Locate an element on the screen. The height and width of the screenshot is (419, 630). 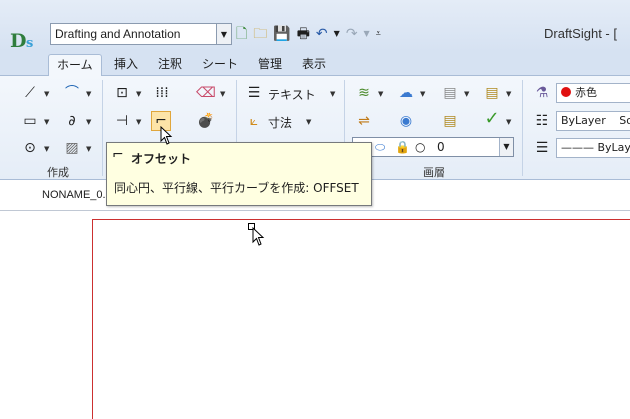
spline-dropdown-icon: ▼ is located at coordinates (88, 122).